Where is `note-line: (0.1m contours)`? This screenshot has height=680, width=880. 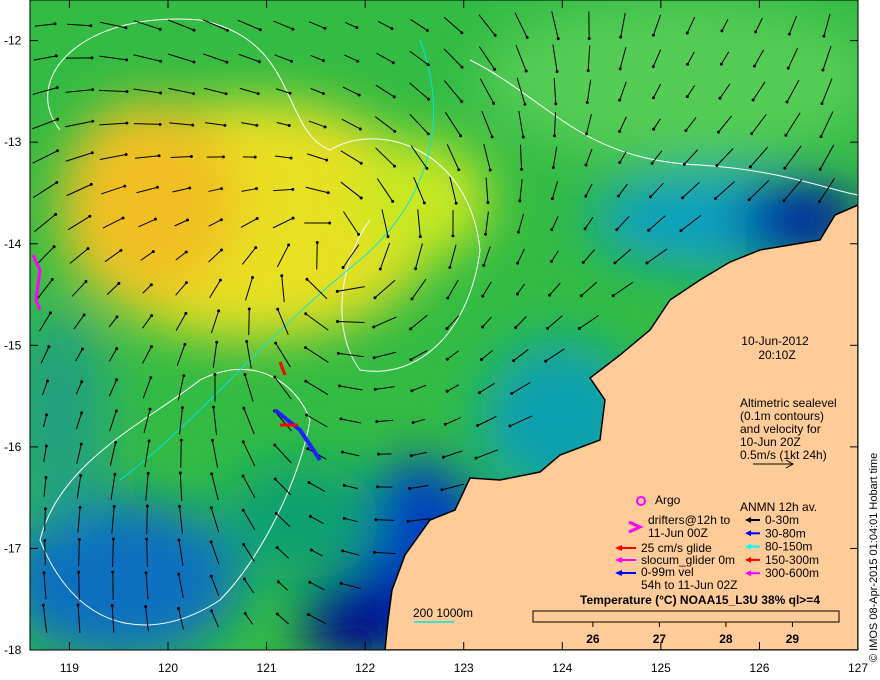
note-line: (0.1m contours) is located at coordinates (782, 416).